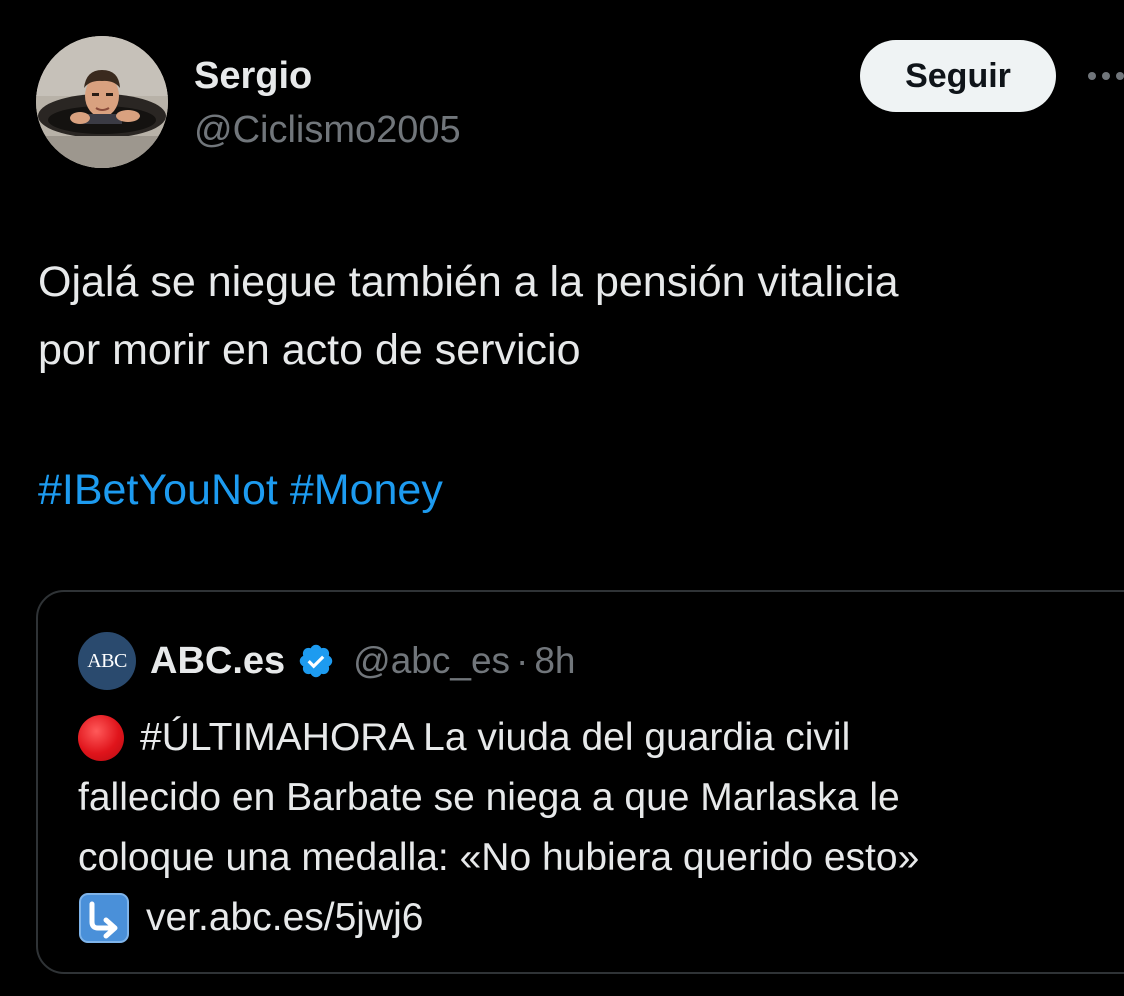  What do you see at coordinates (107, 661) in the screenshot?
I see `quote-author-avatar: ABC` at bounding box center [107, 661].